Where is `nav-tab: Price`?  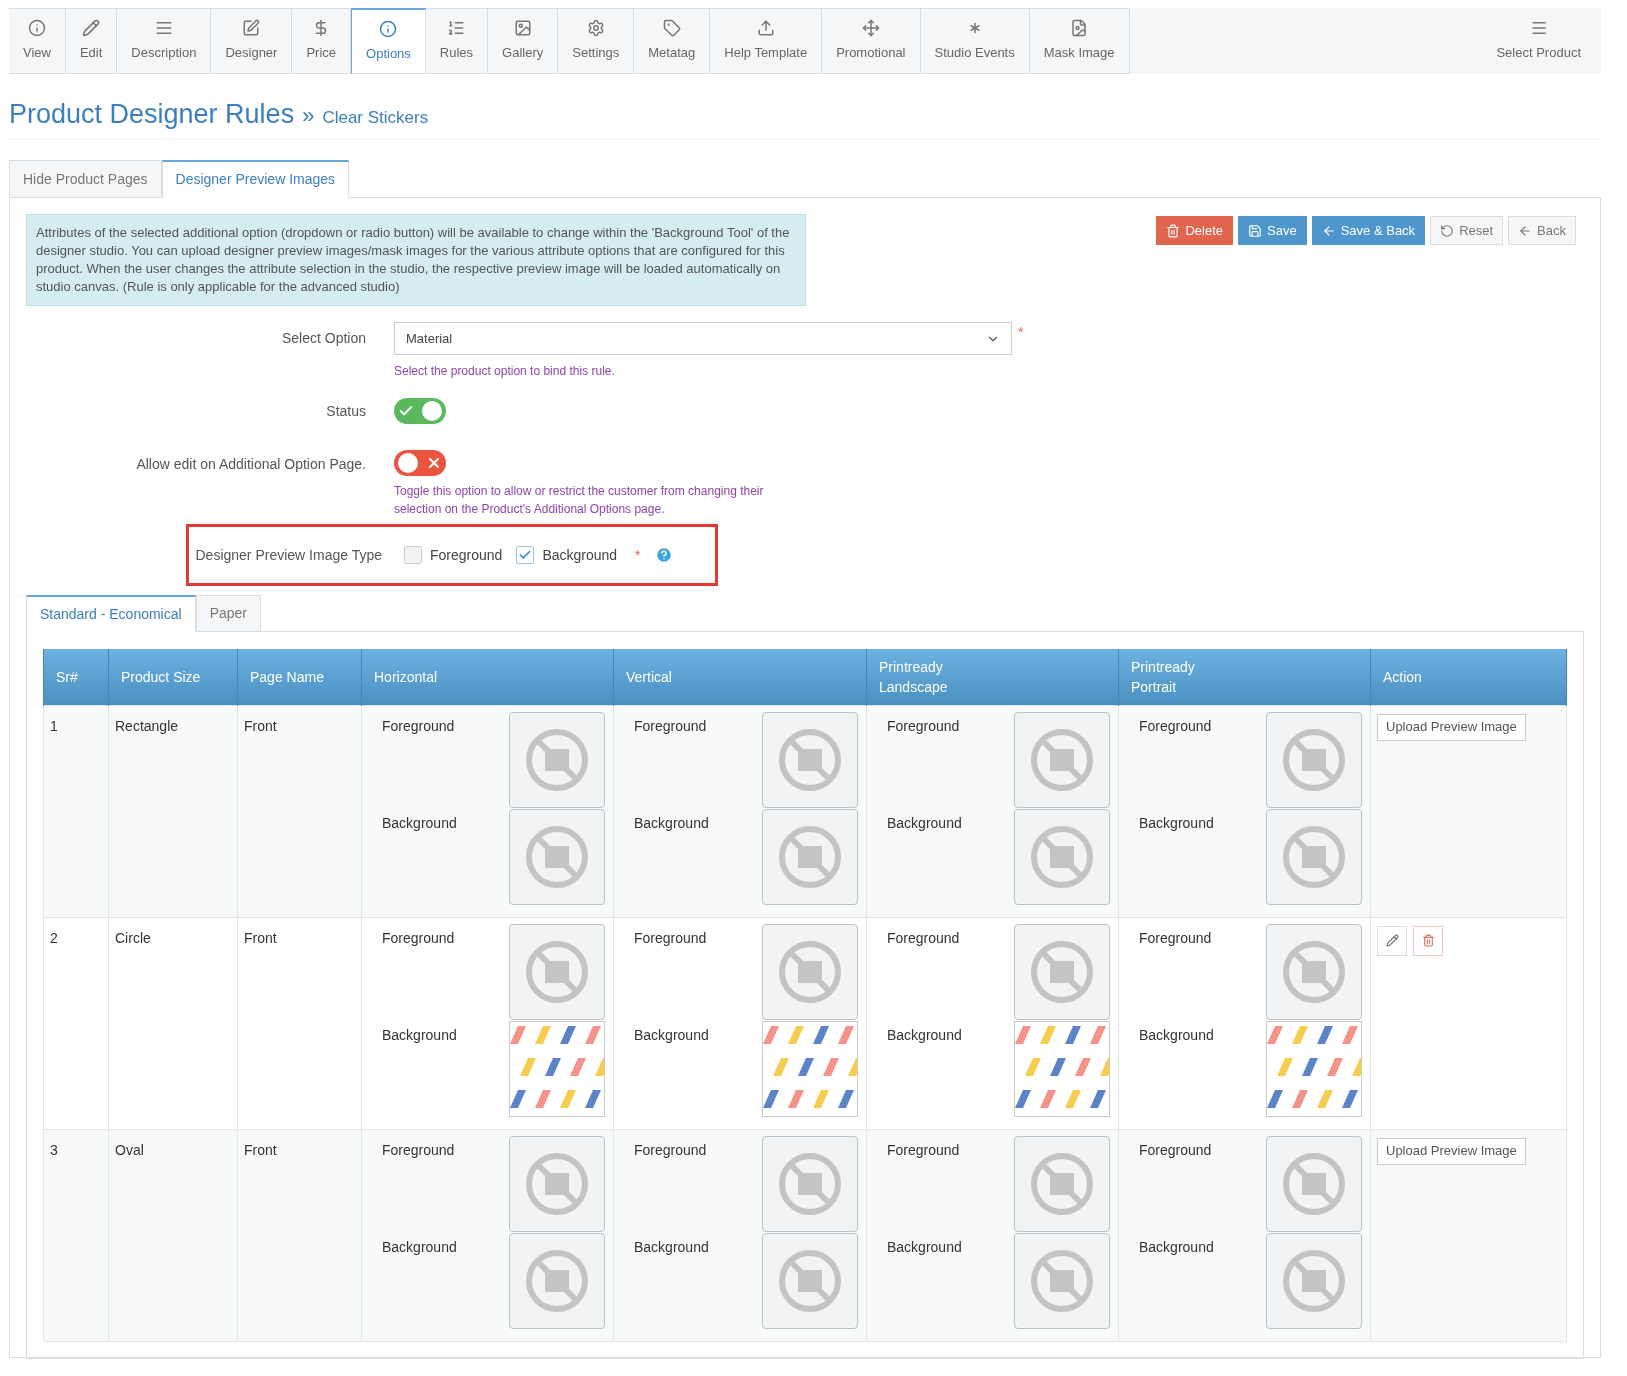
nav-tab: Price is located at coordinates (322, 41).